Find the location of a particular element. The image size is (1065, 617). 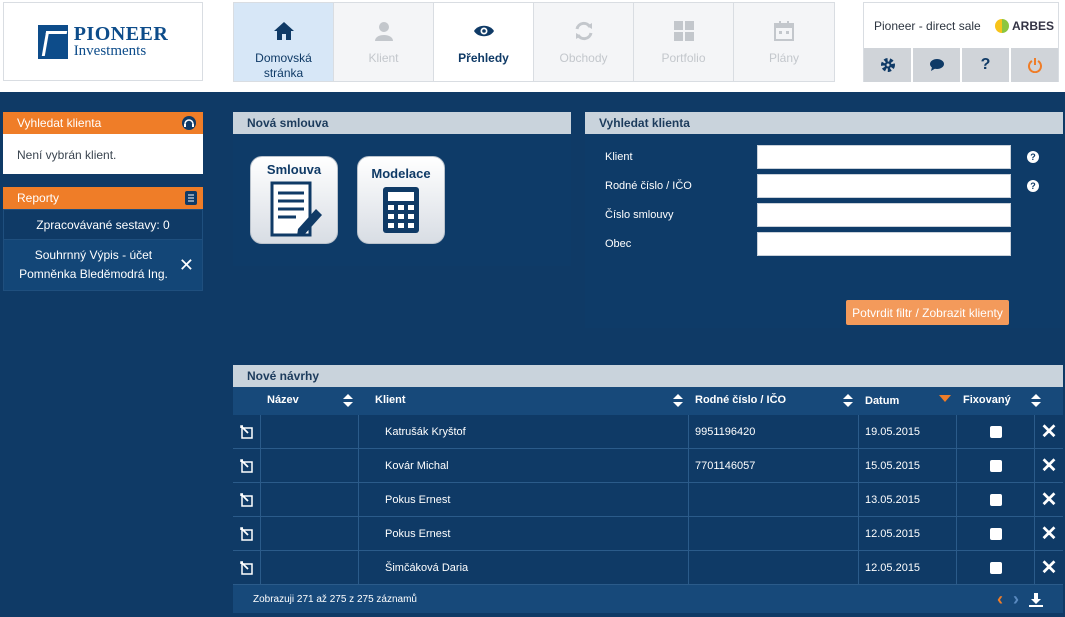

nav-client-label: Klient is located at coordinates (383, 58).